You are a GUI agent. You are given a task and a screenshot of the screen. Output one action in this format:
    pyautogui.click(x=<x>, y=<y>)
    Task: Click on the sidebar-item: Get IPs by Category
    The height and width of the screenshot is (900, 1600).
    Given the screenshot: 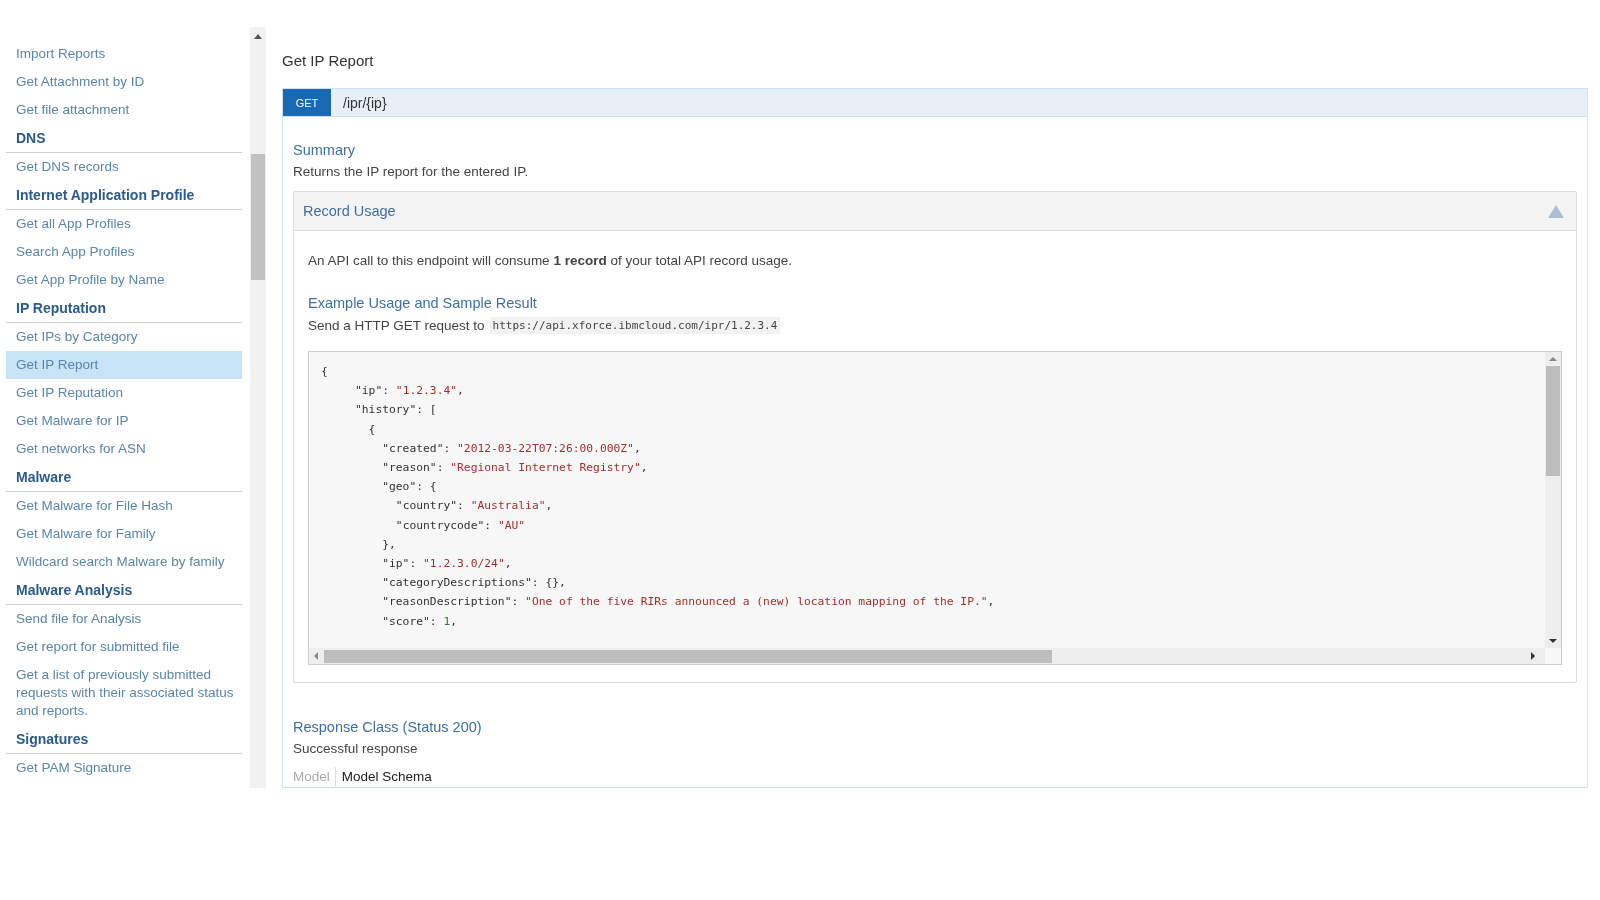 What is the action you would take?
    pyautogui.click(x=124, y=337)
    